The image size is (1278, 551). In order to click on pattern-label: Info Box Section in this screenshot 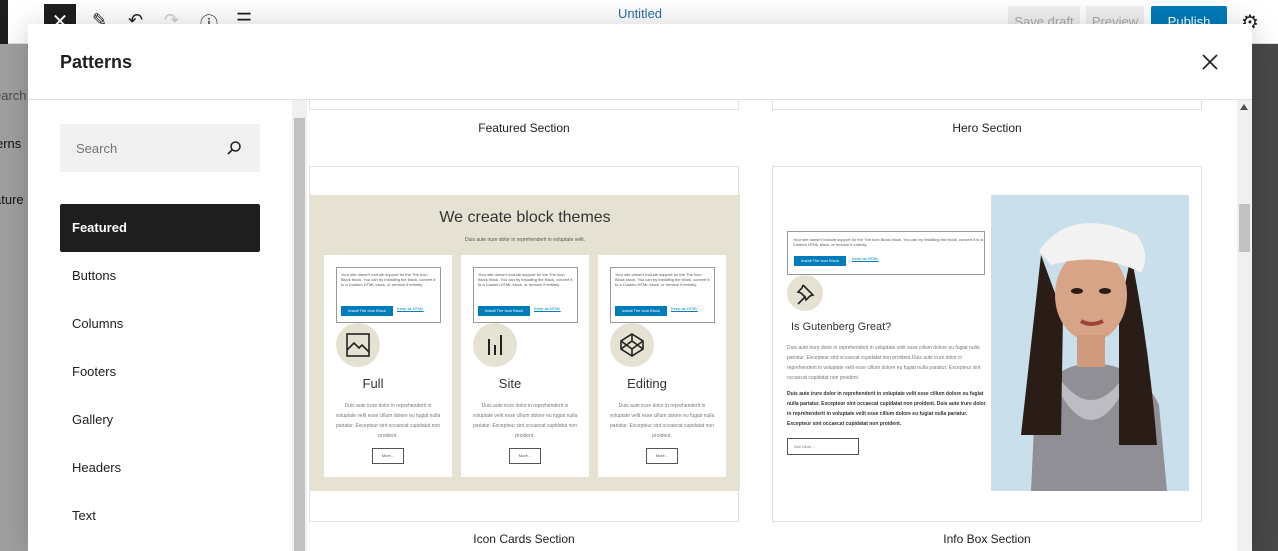, I will do `click(987, 539)`.